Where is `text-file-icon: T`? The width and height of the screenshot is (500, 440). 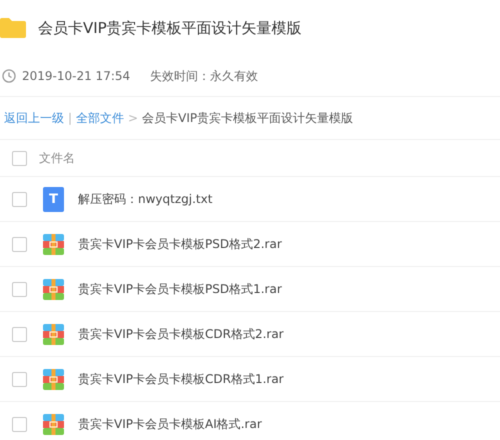
text-file-icon: T is located at coordinates (53, 199).